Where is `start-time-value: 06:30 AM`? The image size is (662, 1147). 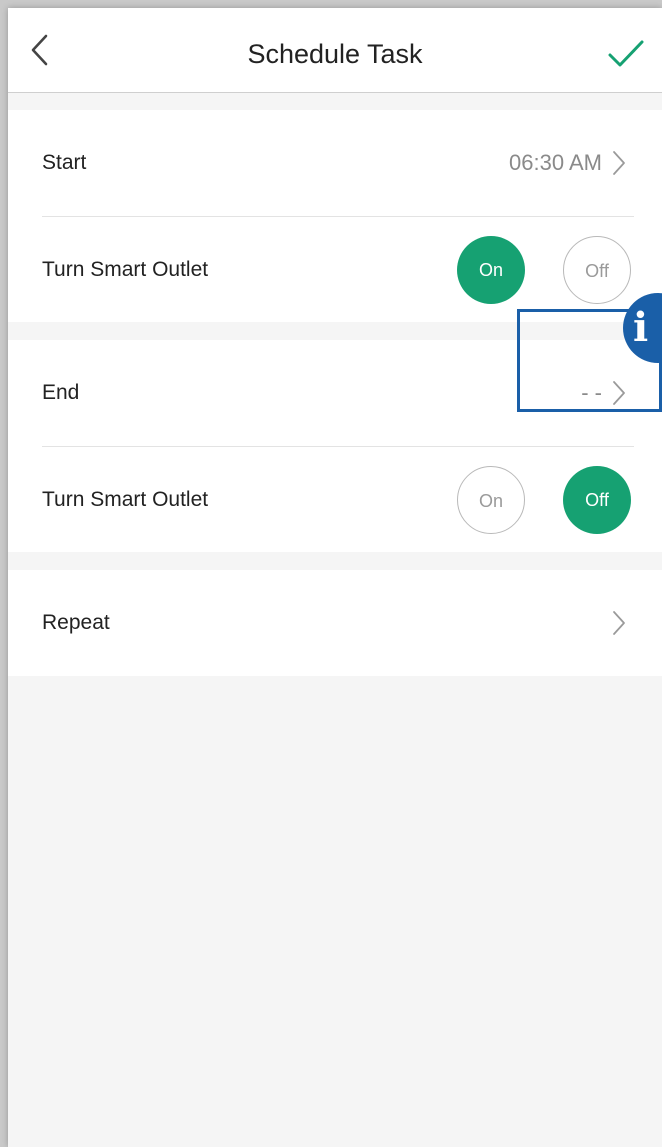
start-time-value: 06:30 AM is located at coordinates (555, 162).